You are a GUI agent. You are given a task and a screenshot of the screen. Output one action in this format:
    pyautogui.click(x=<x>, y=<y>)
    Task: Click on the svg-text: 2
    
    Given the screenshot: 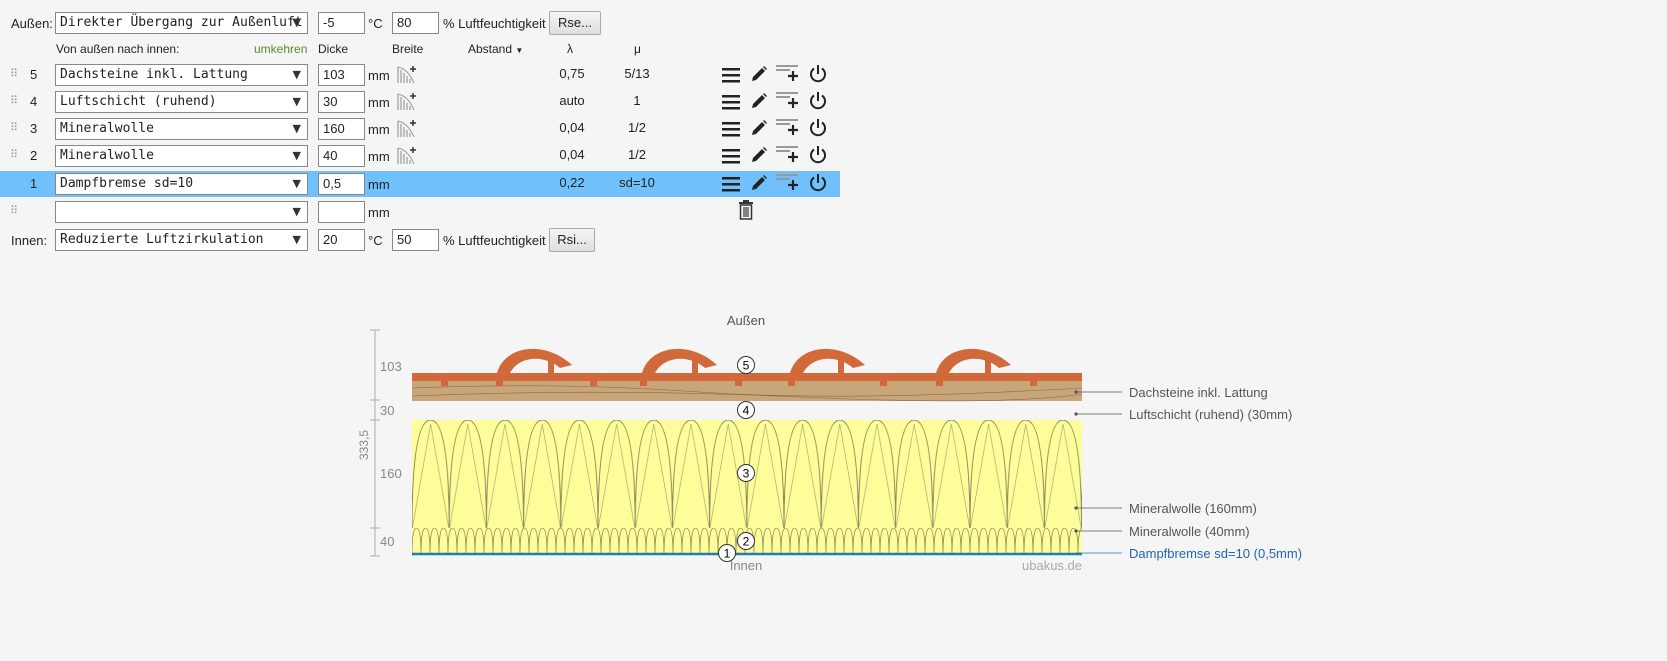 What is the action you would take?
    pyautogui.click(x=746, y=542)
    